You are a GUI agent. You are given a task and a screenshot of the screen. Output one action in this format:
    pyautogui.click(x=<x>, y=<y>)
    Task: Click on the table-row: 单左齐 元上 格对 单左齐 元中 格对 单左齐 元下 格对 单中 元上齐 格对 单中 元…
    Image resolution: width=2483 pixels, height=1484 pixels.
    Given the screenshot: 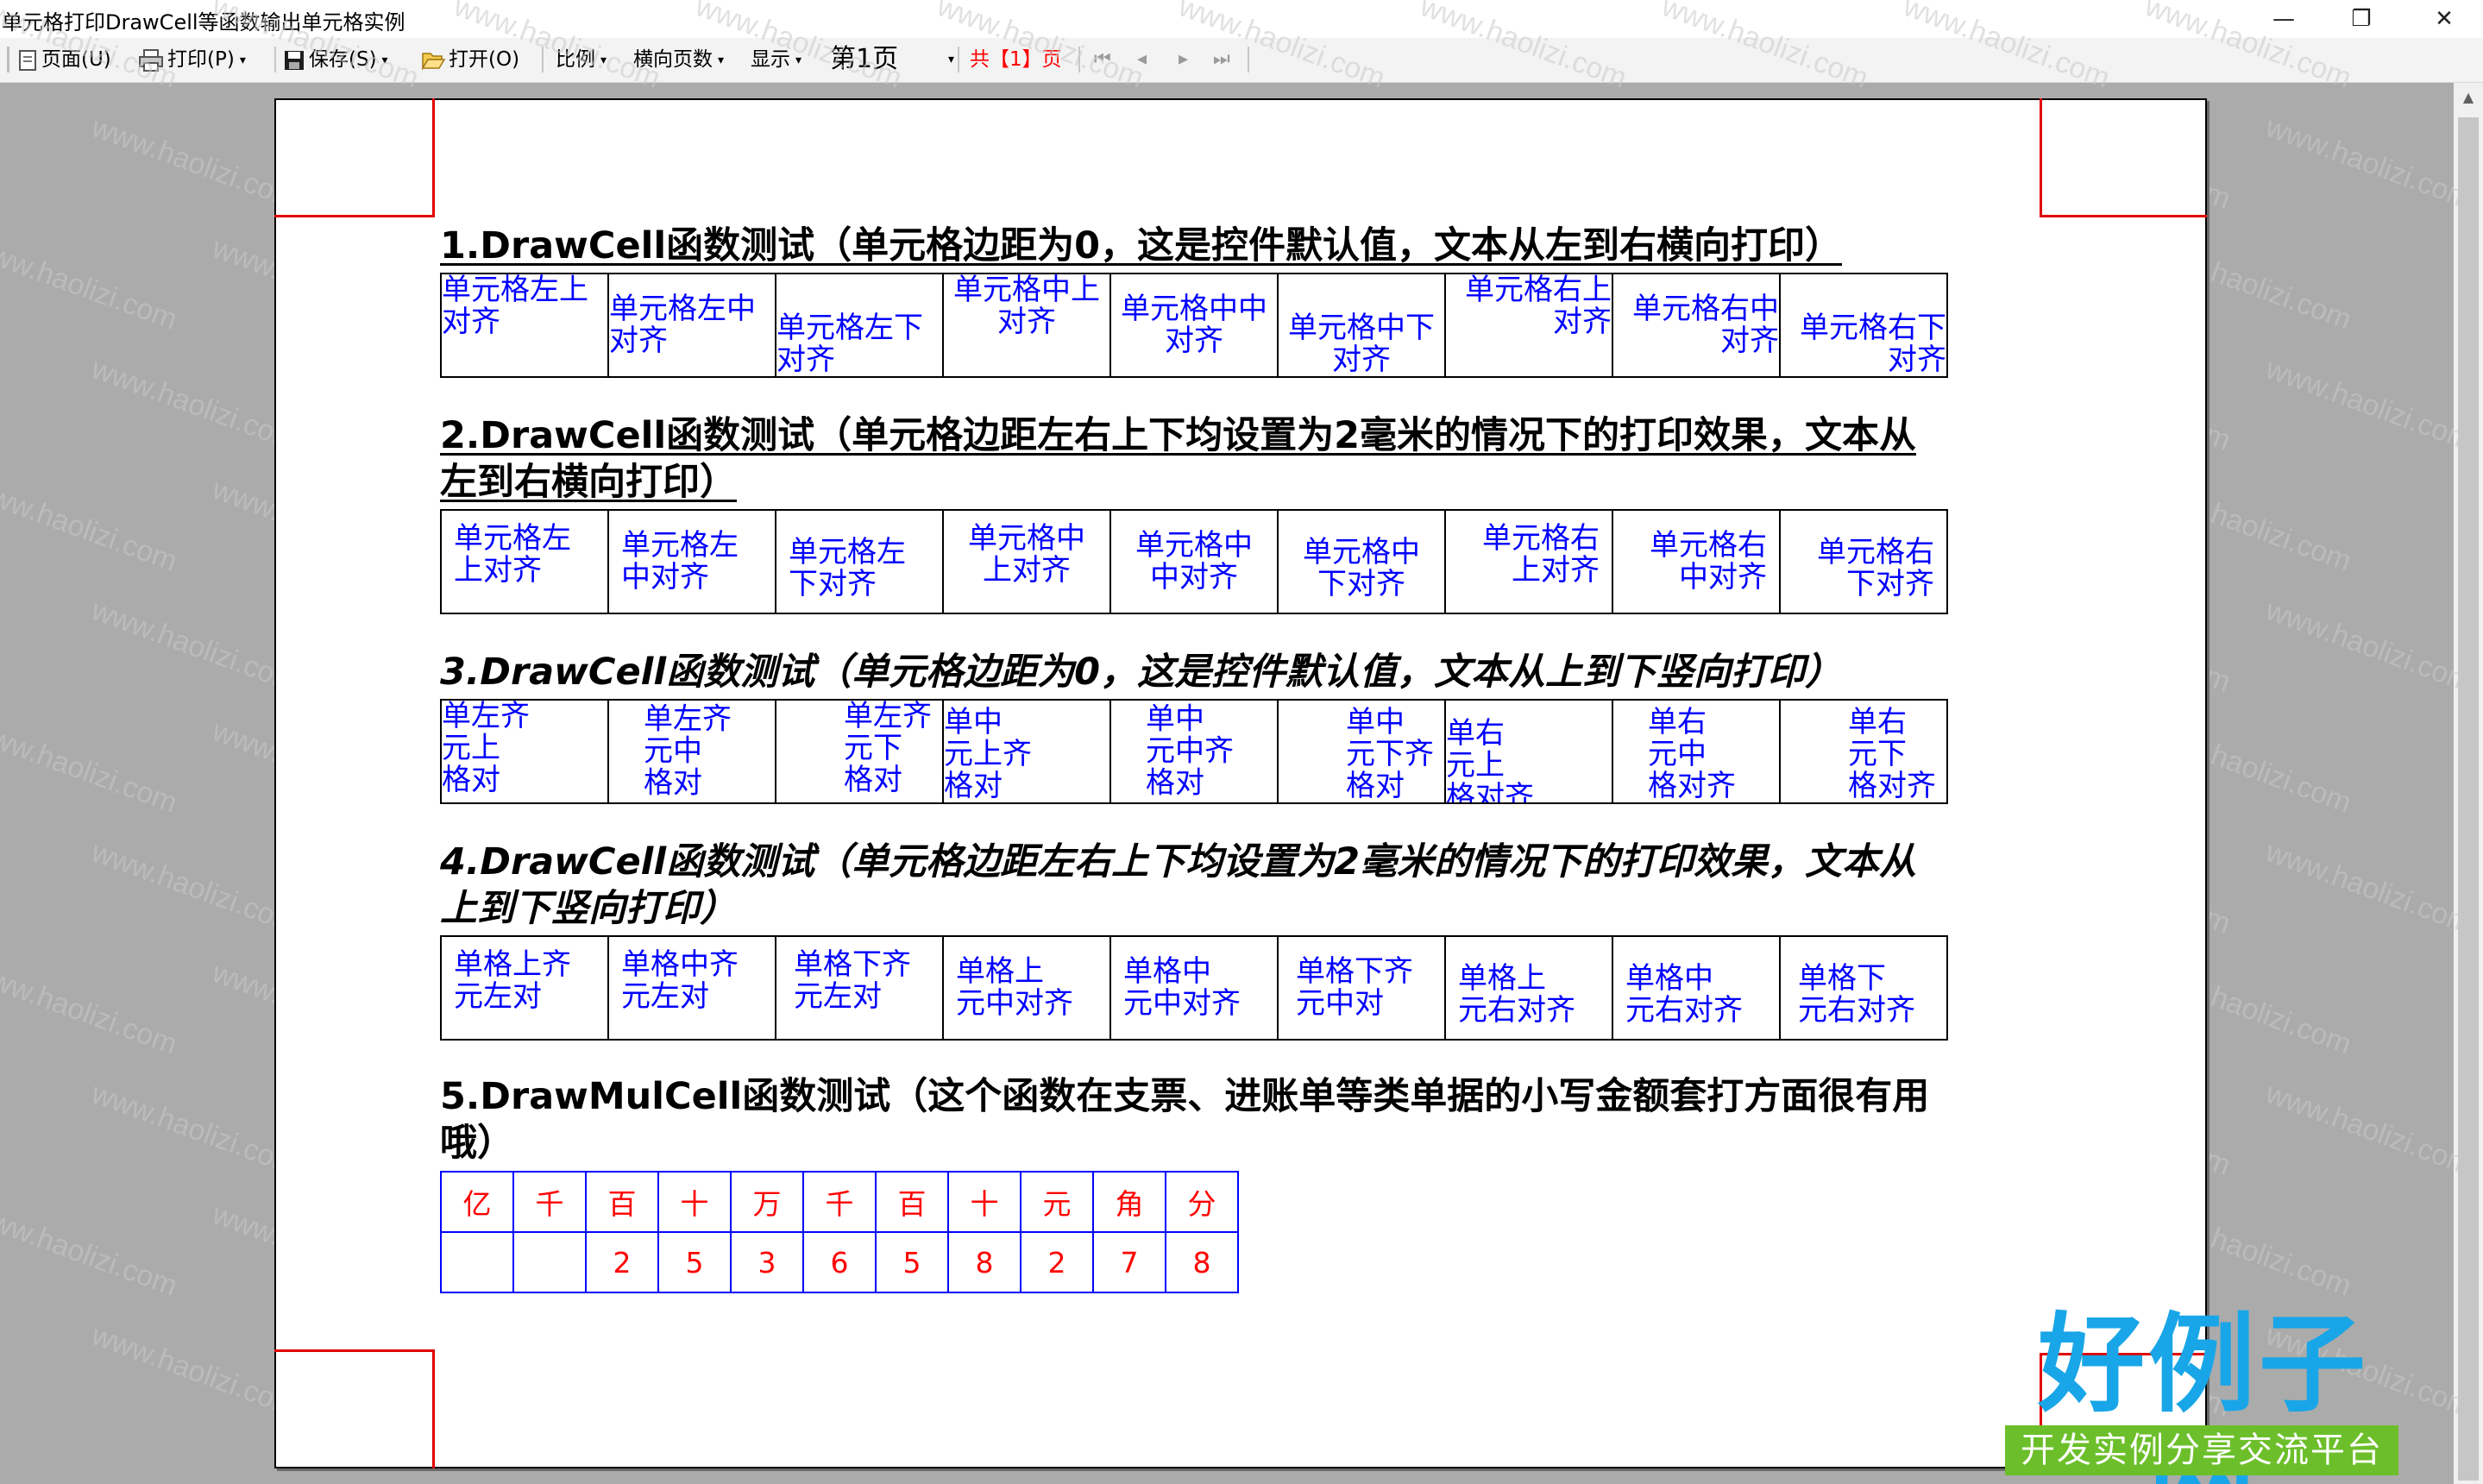 What is the action you would take?
    pyautogui.click(x=1194, y=751)
    